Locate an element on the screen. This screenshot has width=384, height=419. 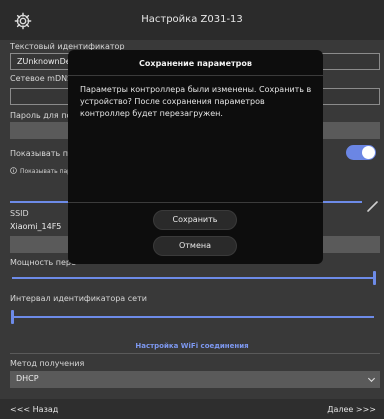
page-title: Настройка Z031-13 is located at coordinates (192, 19).